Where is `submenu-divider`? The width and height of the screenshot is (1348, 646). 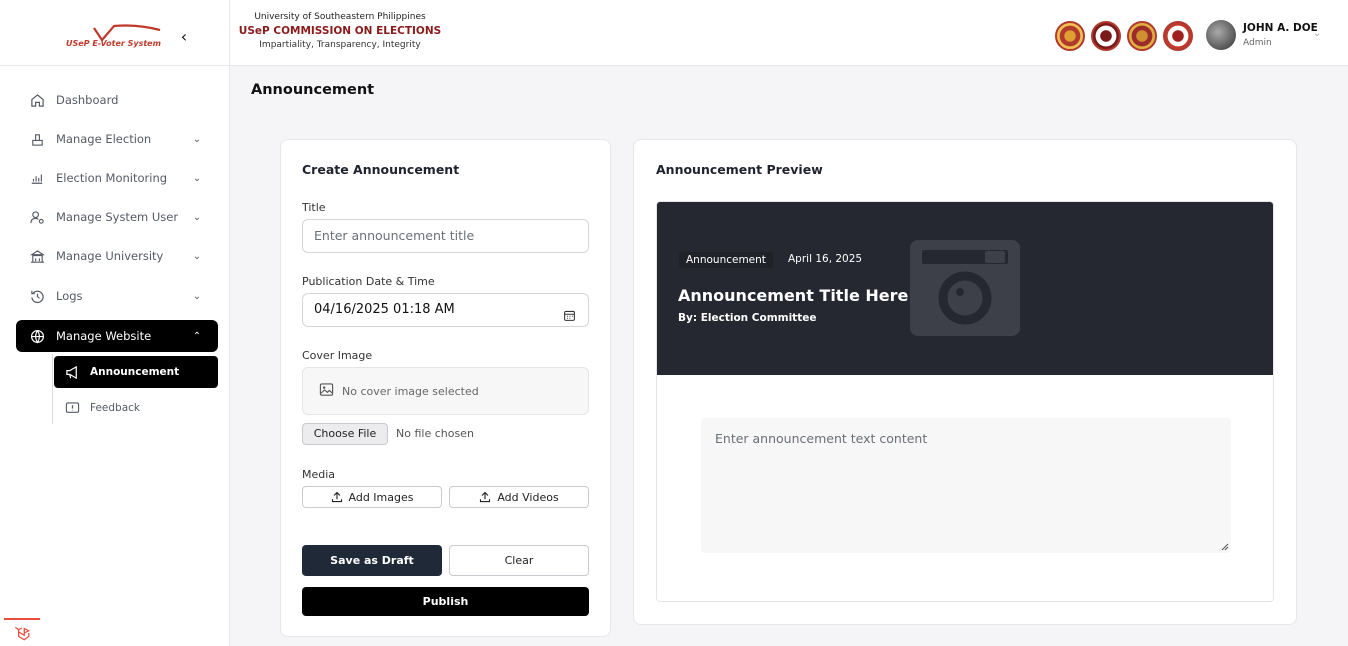 submenu-divider is located at coordinates (52, 389).